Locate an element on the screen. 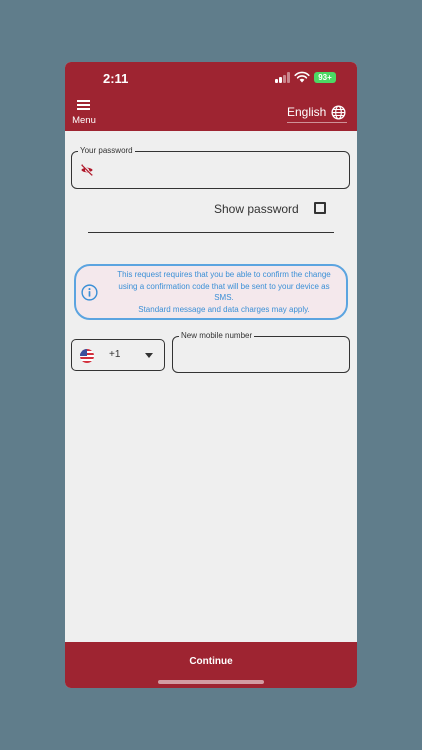 This screenshot has width=422, height=750. status-bar: 2:11 93+ is located at coordinates (211, 78).